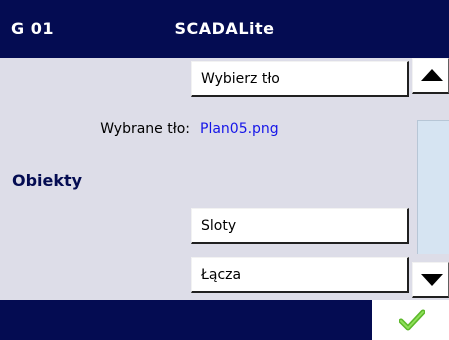 The image size is (449, 340). What do you see at coordinates (224, 320) in the screenshot?
I see `footer-bar` at bounding box center [224, 320].